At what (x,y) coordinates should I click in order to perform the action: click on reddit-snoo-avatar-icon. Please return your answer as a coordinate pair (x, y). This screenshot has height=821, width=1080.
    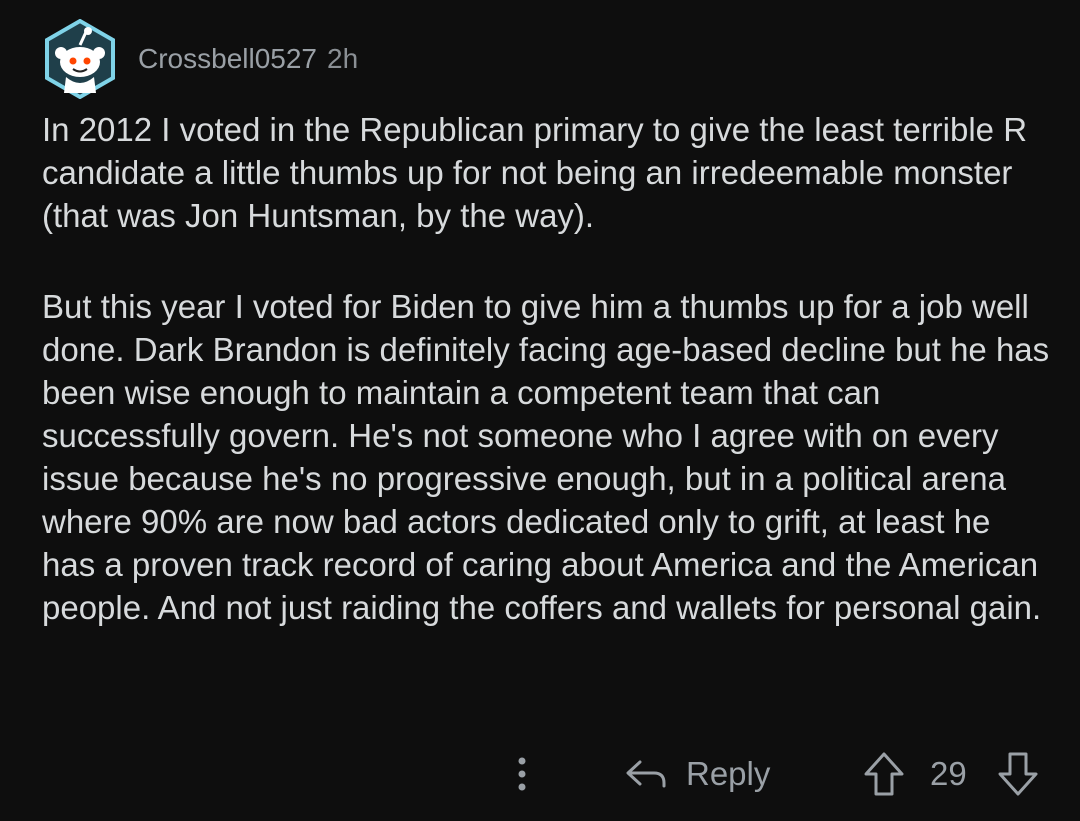
    Looking at the image, I should click on (80, 59).